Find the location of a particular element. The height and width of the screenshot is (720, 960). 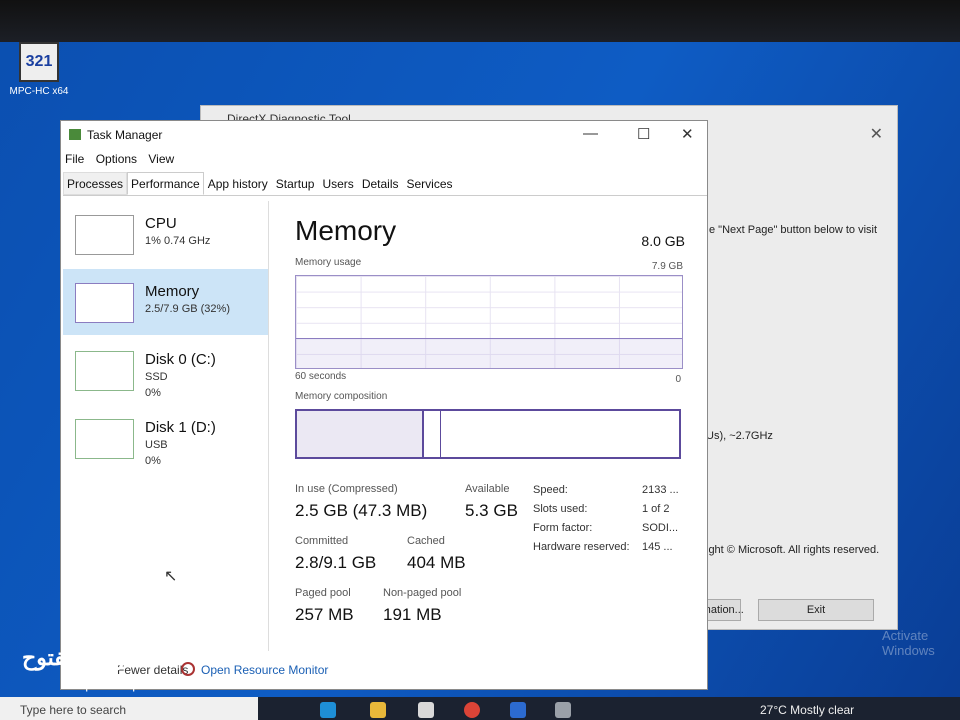

directx-text: Us), ~2.7GHz is located at coordinates (739, 436).